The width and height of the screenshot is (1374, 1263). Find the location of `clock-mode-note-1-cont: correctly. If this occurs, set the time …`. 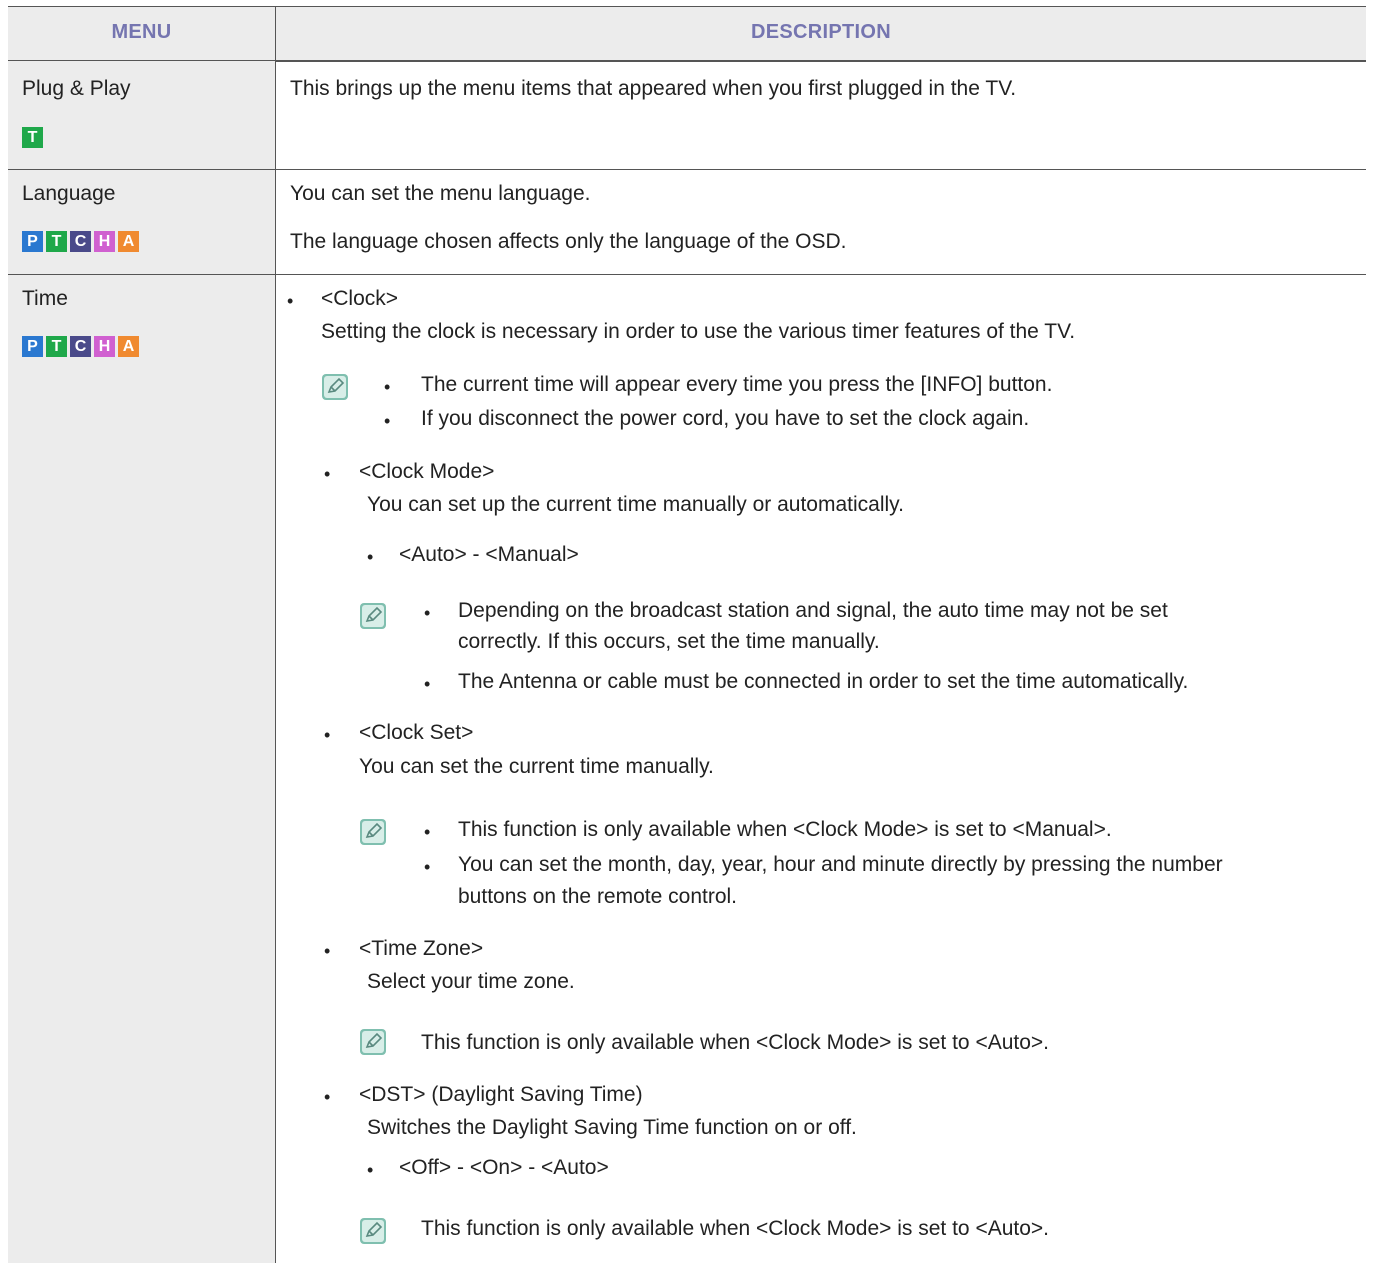

clock-mode-note-1-cont: correctly. If this occurs, set the time … is located at coordinates (669, 641).